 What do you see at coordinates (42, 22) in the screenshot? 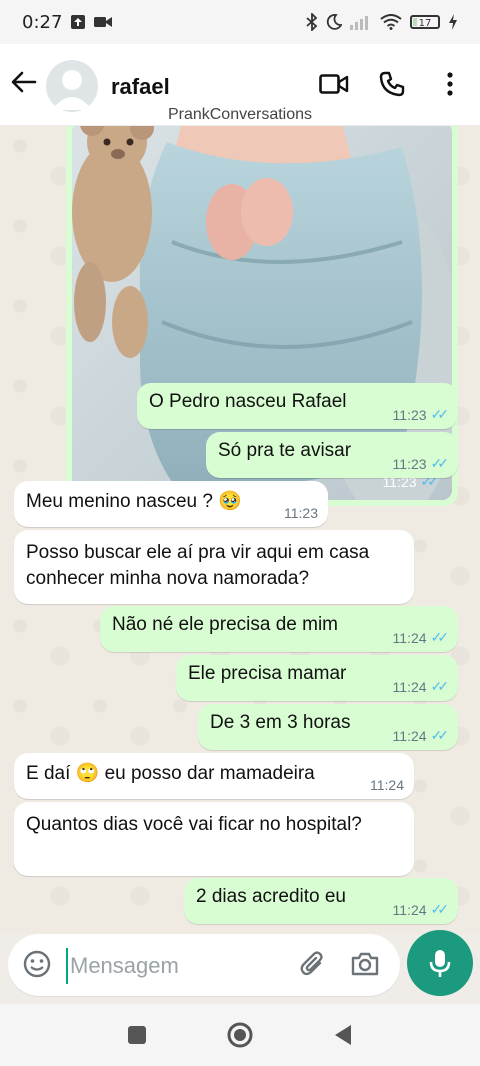
I see `status-time: 0:27` at bounding box center [42, 22].